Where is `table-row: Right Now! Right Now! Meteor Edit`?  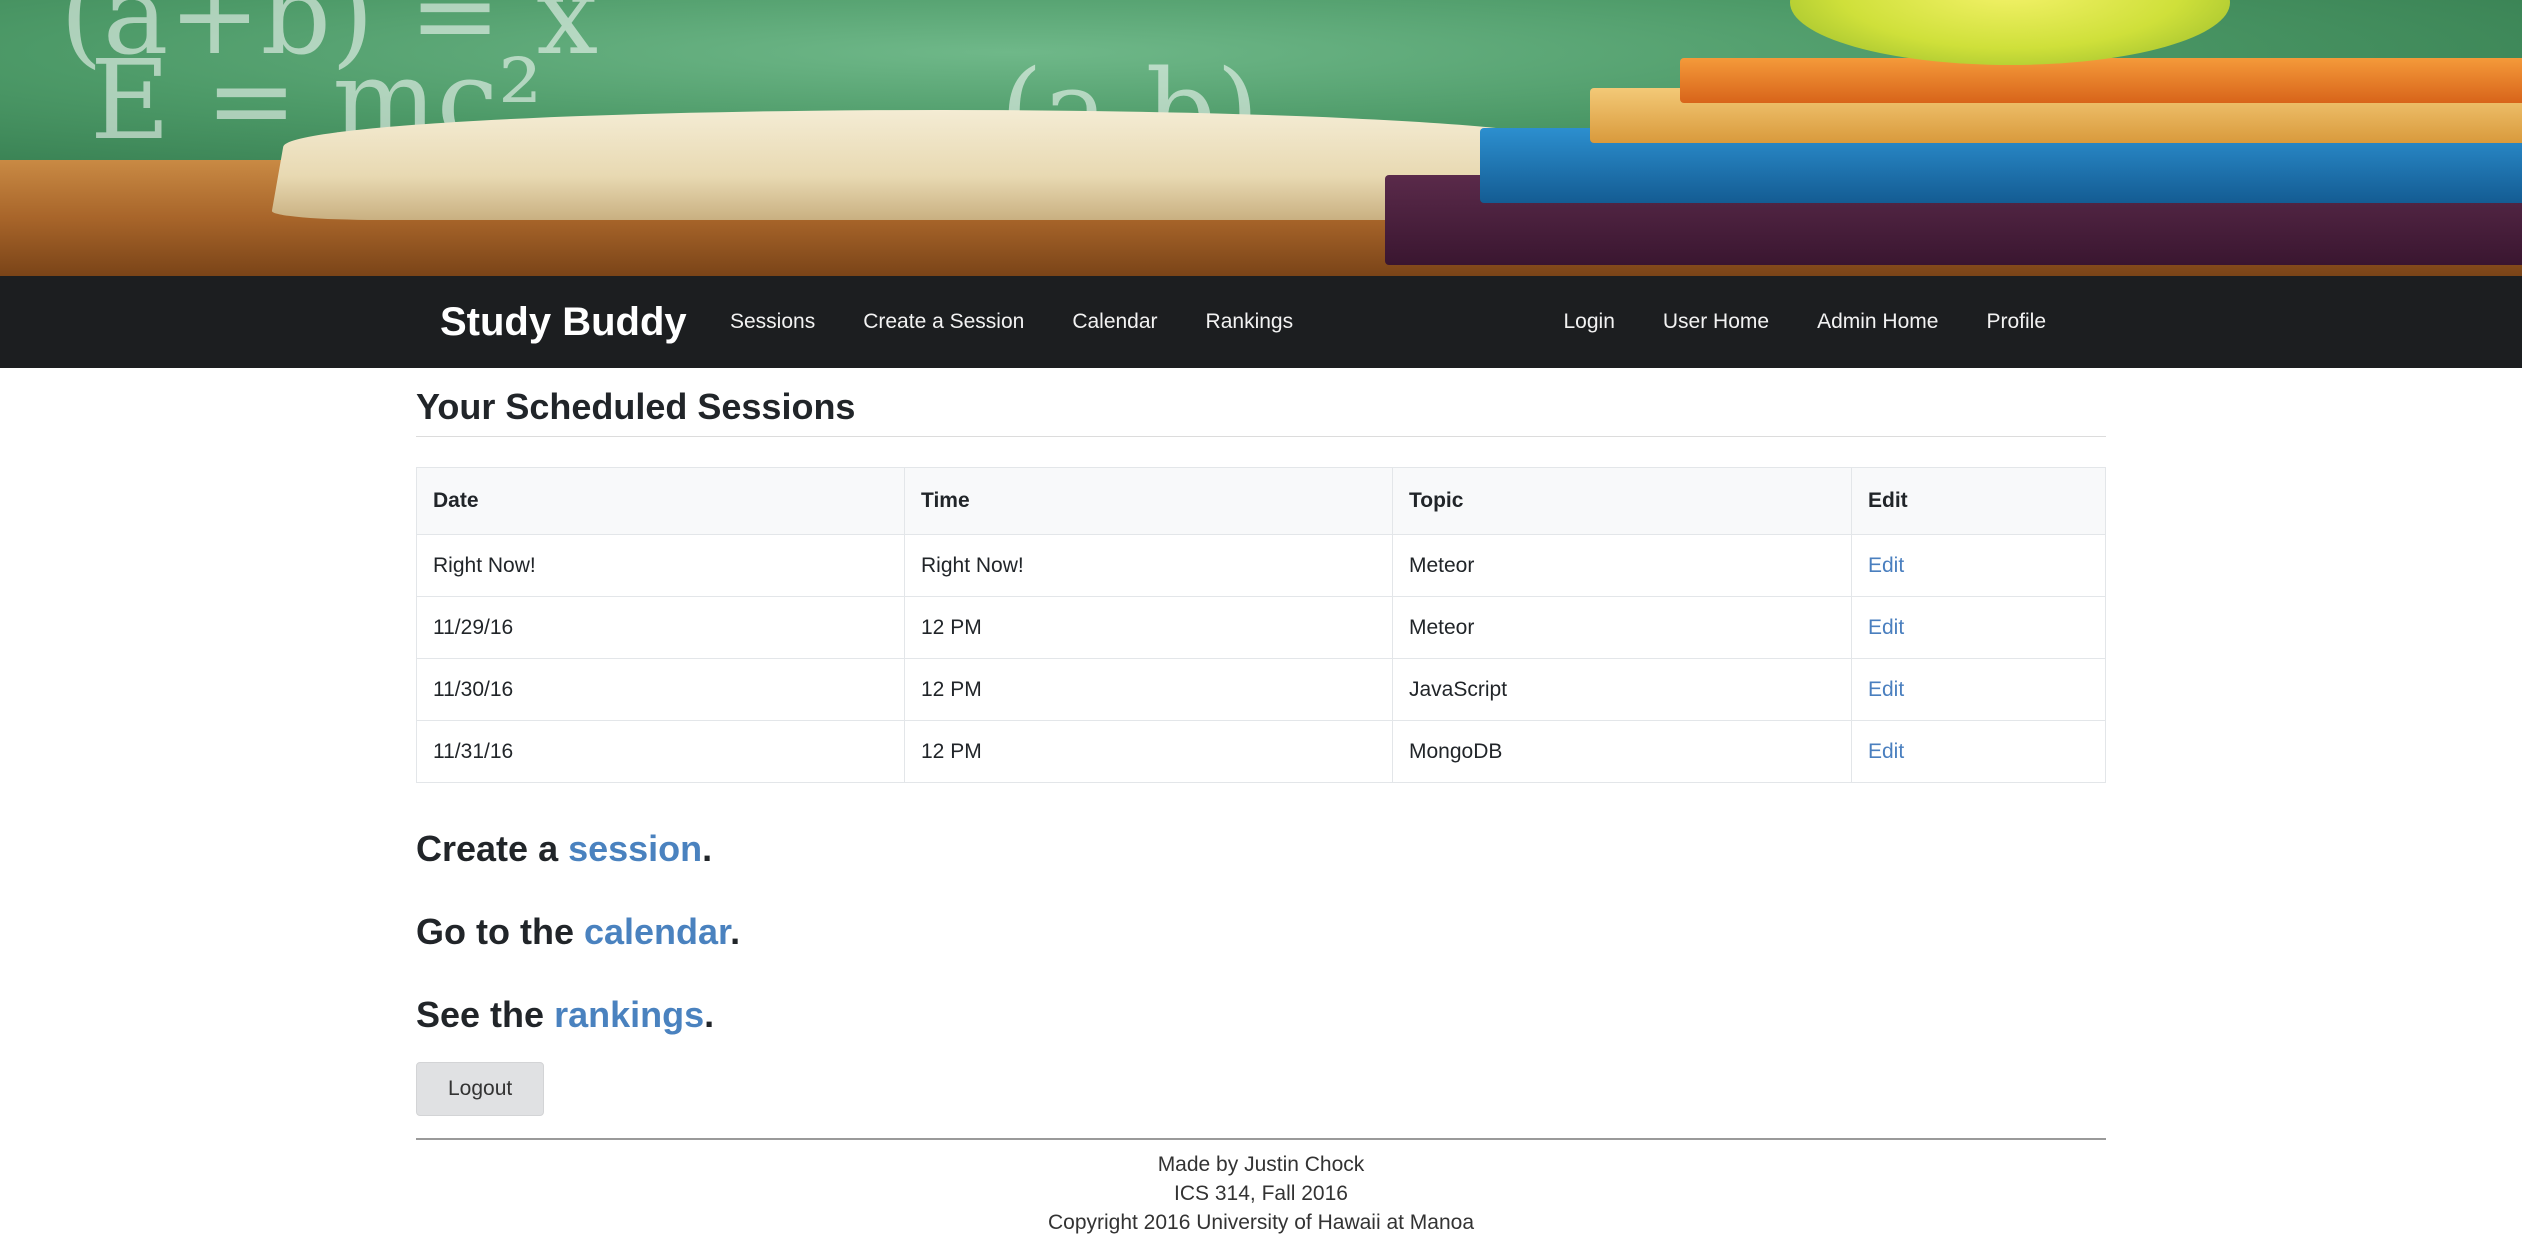
table-row: Right Now! Right Now! Meteor Edit is located at coordinates (1261, 565).